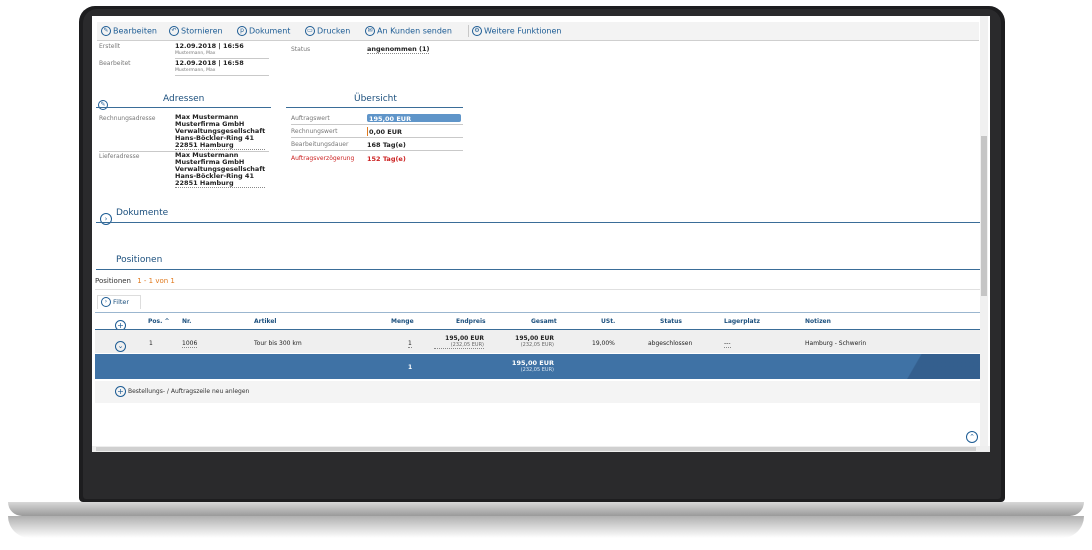 The height and width of the screenshot is (550, 1092). Describe the element at coordinates (139, 260) in the screenshot. I see `positions-title: Positionen` at that location.